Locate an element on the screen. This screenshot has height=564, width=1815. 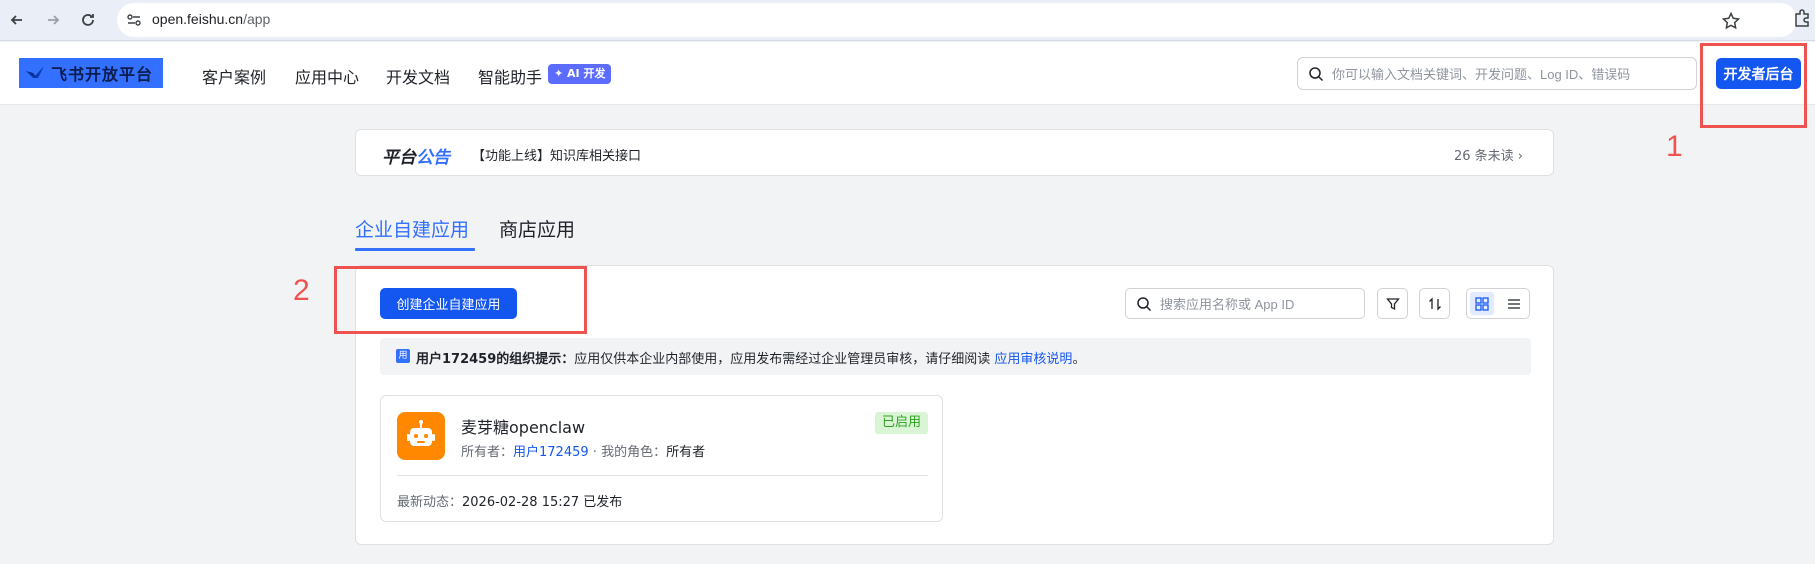
doc-search is located at coordinates (1497, 73).